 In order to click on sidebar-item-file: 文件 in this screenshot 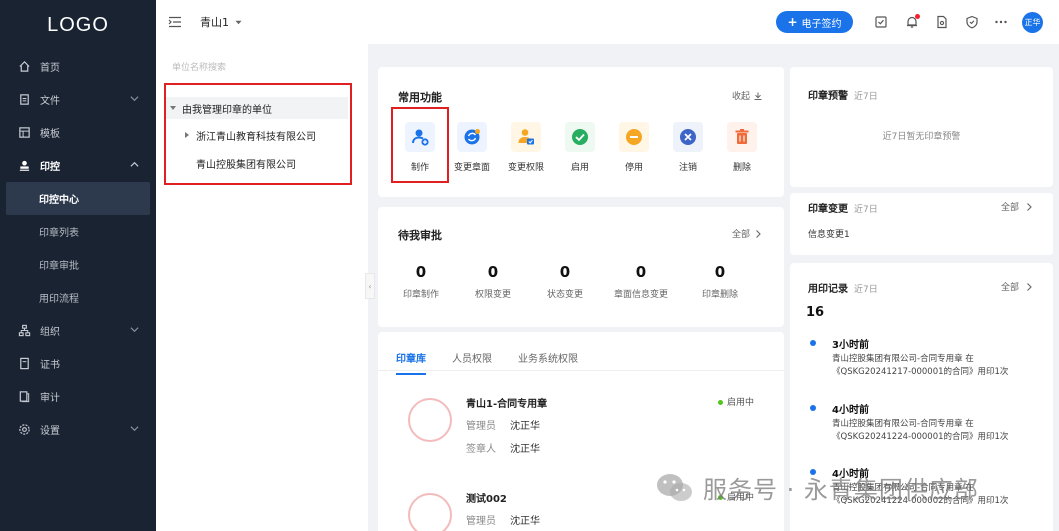, I will do `click(78, 99)`.